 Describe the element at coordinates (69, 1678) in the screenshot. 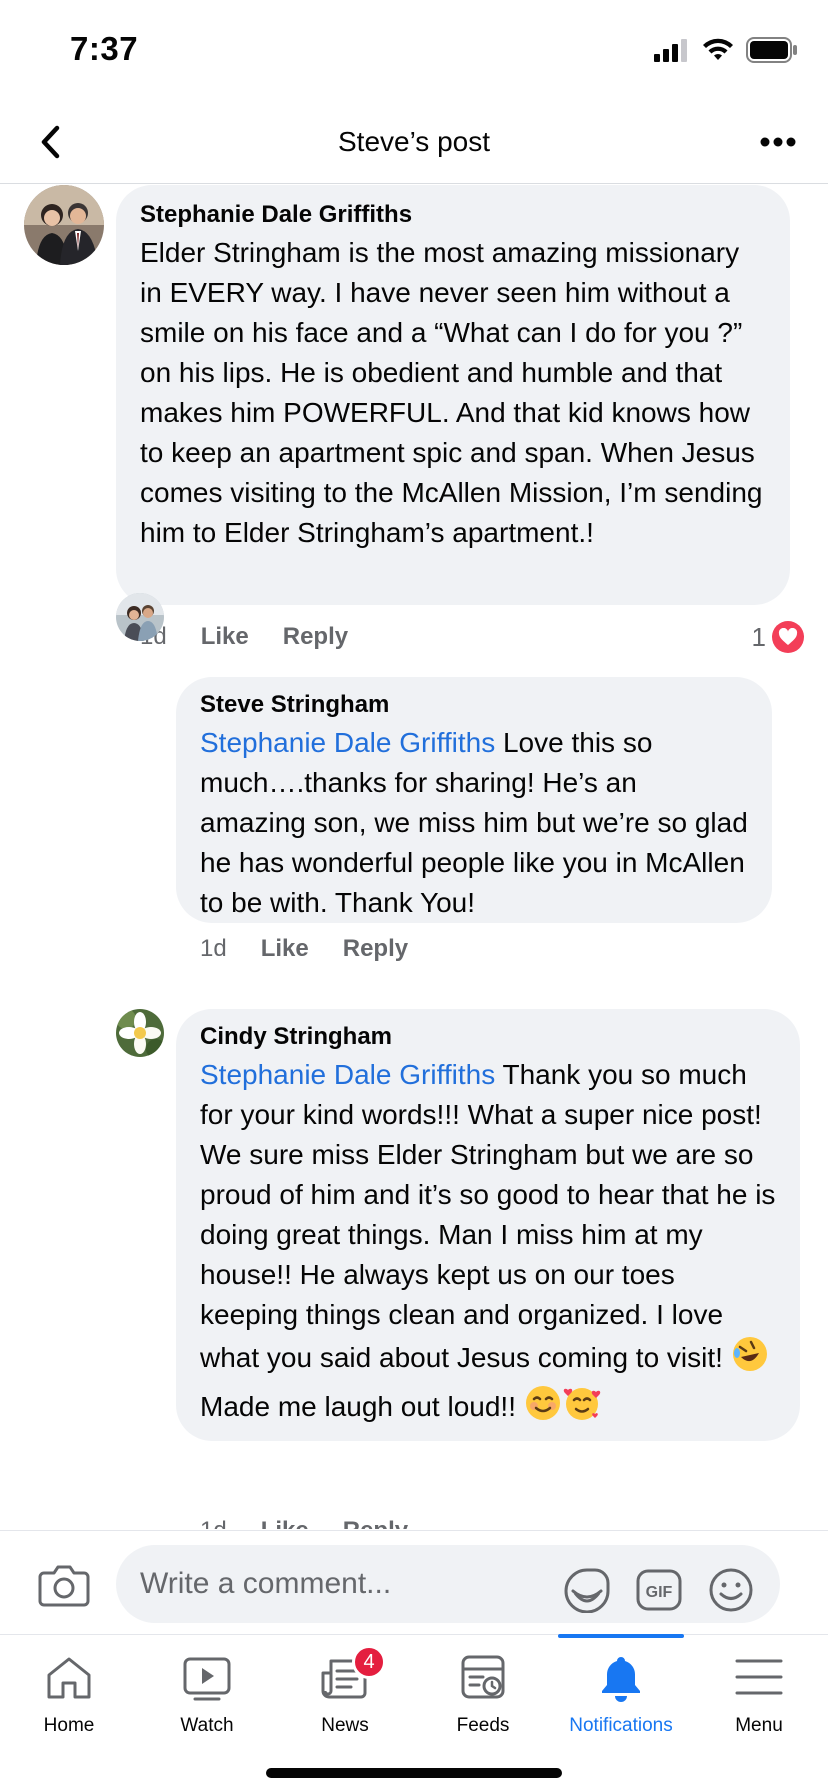

I see `home-icon` at that location.